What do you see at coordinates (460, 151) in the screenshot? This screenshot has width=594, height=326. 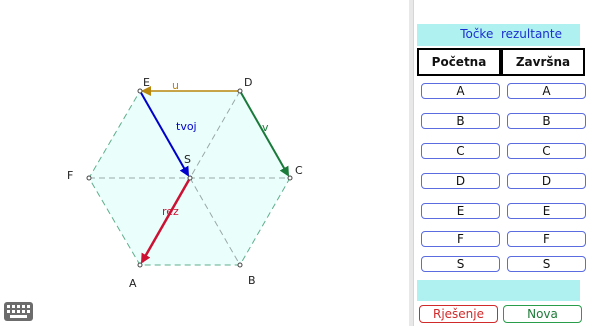 I see `start-point-button-c: C` at bounding box center [460, 151].